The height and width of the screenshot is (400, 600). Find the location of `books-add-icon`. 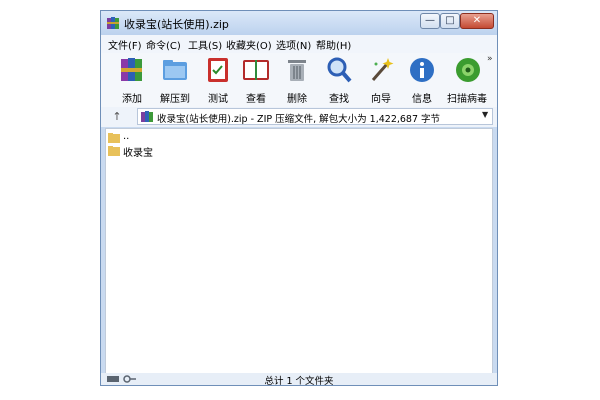

books-add-icon is located at coordinates (131, 69).